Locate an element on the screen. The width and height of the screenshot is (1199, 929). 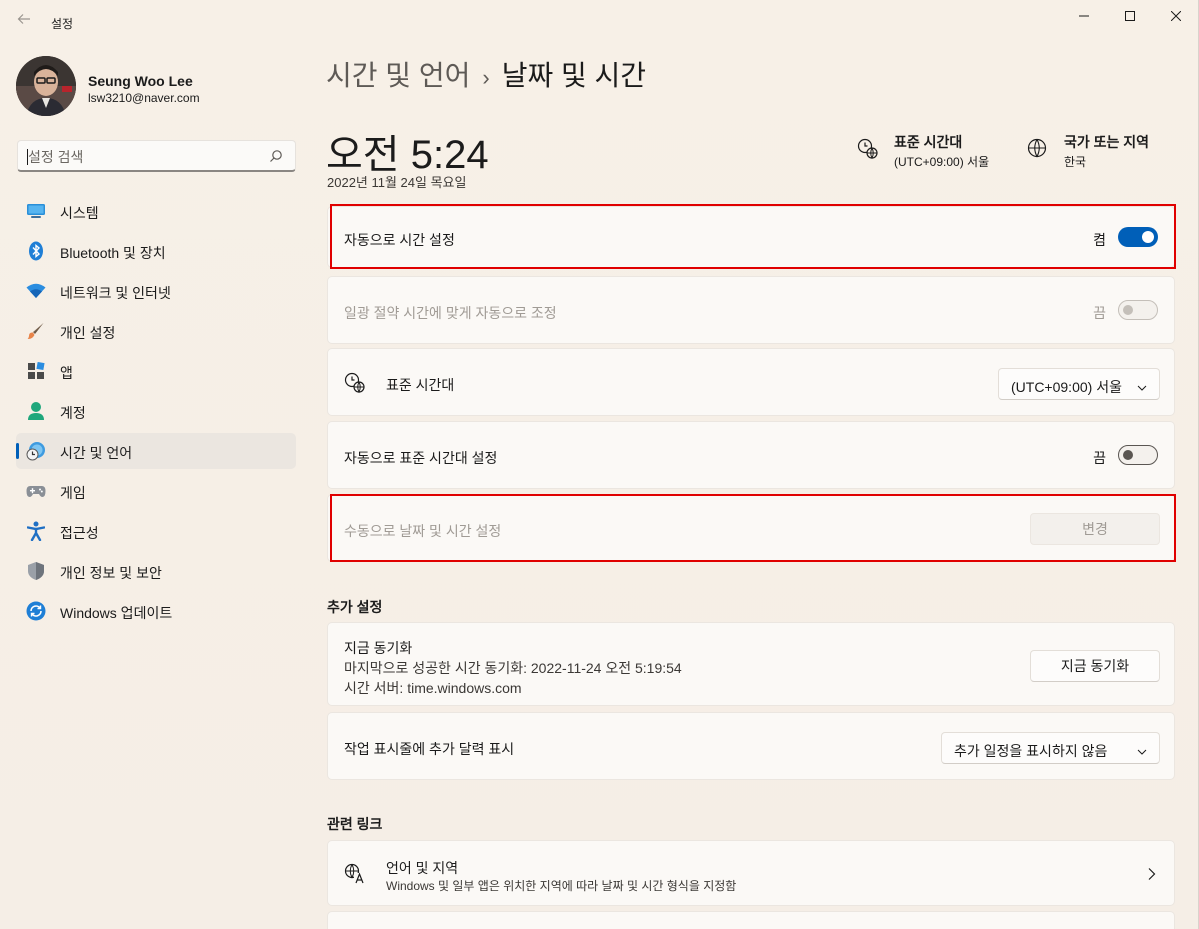
close-button is located at coordinates (1176, 16).